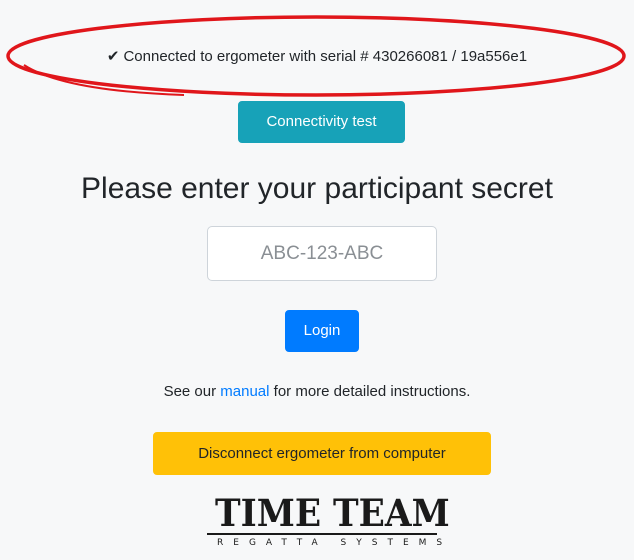  I want to click on checkmark-icon: ✔, so click(113, 56).